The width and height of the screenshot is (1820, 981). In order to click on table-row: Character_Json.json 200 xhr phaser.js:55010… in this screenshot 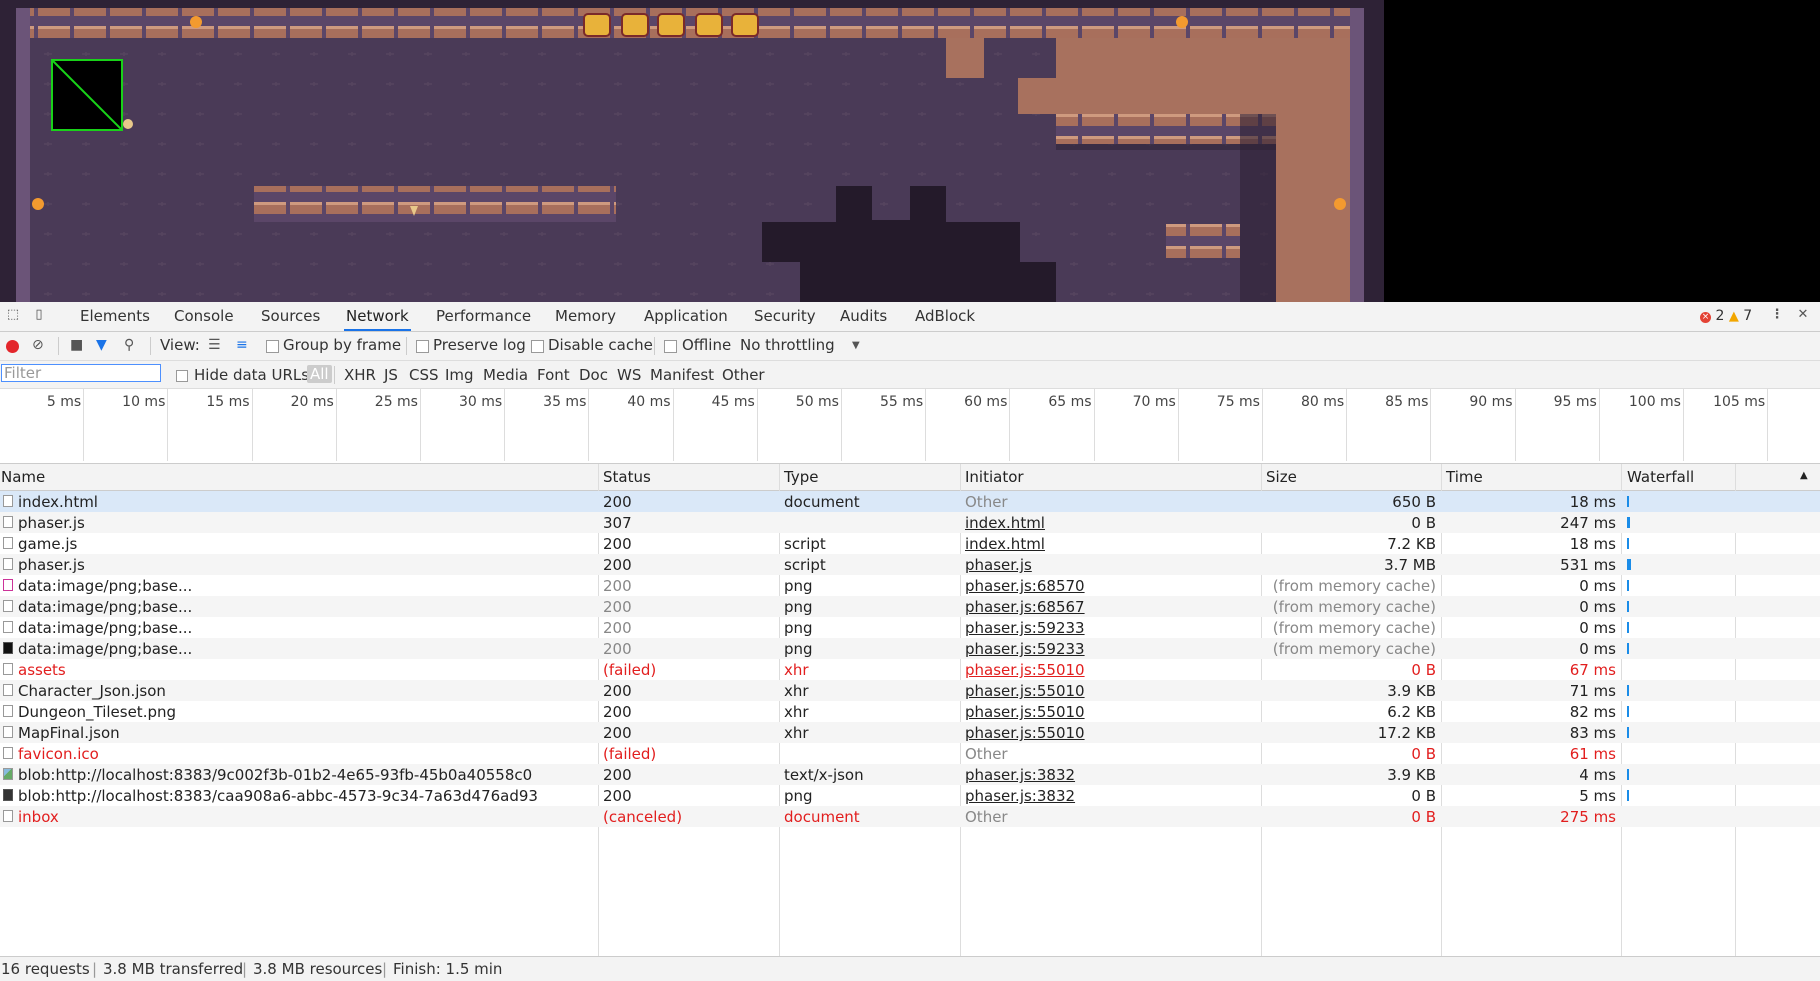, I will do `click(910, 690)`.